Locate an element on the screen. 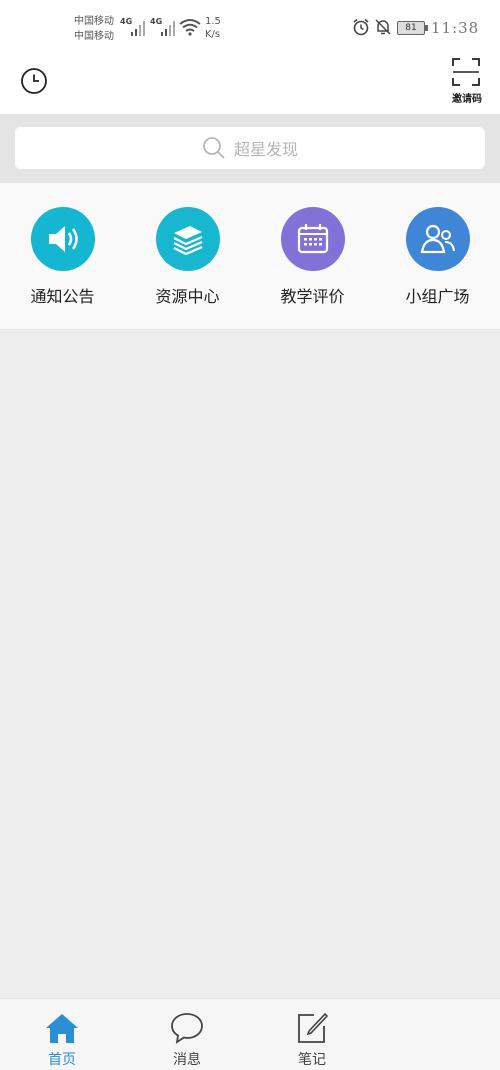  tab-messages: 消息 is located at coordinates (187, 1034).